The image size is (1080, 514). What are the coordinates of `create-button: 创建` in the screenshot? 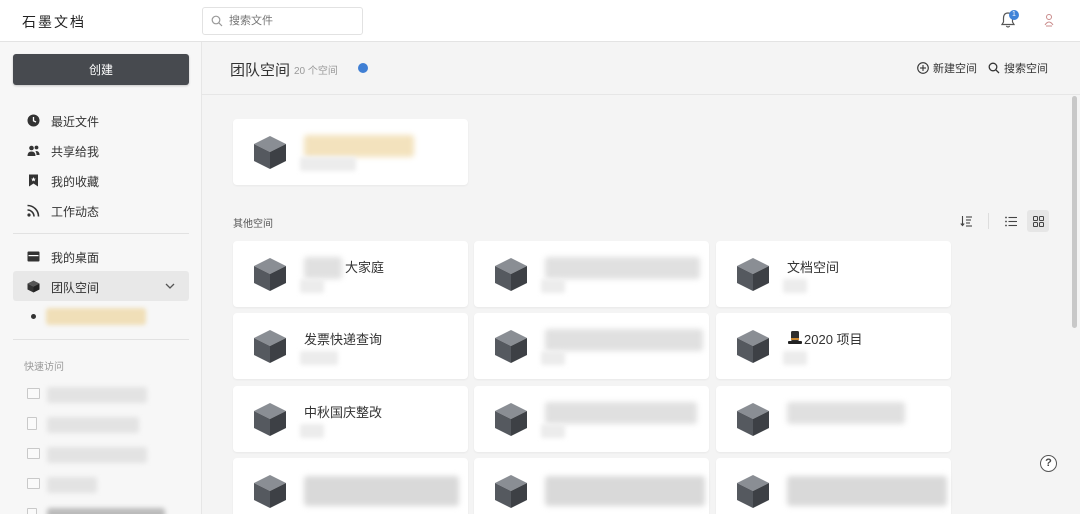 It's located at (101, 69).